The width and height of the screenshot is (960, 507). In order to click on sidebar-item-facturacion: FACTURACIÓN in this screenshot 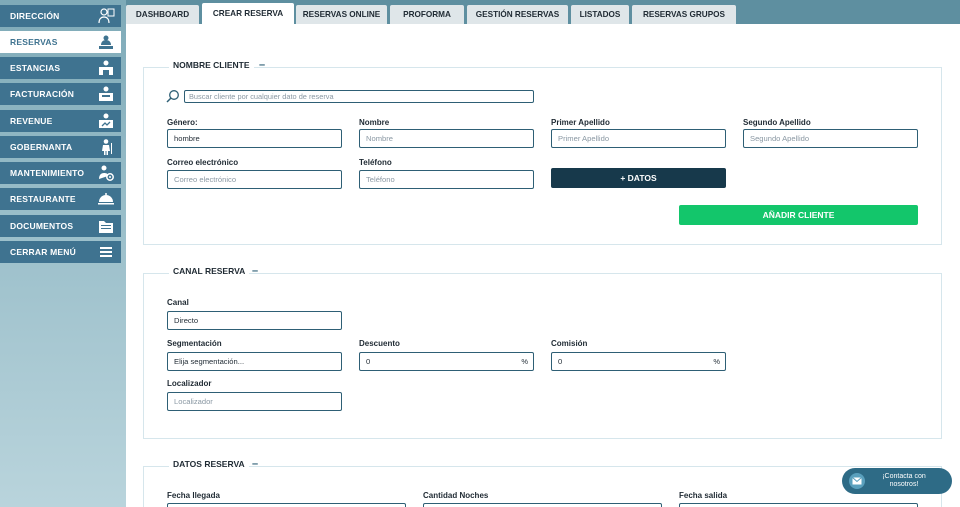, I will do `click(60, 94)`.